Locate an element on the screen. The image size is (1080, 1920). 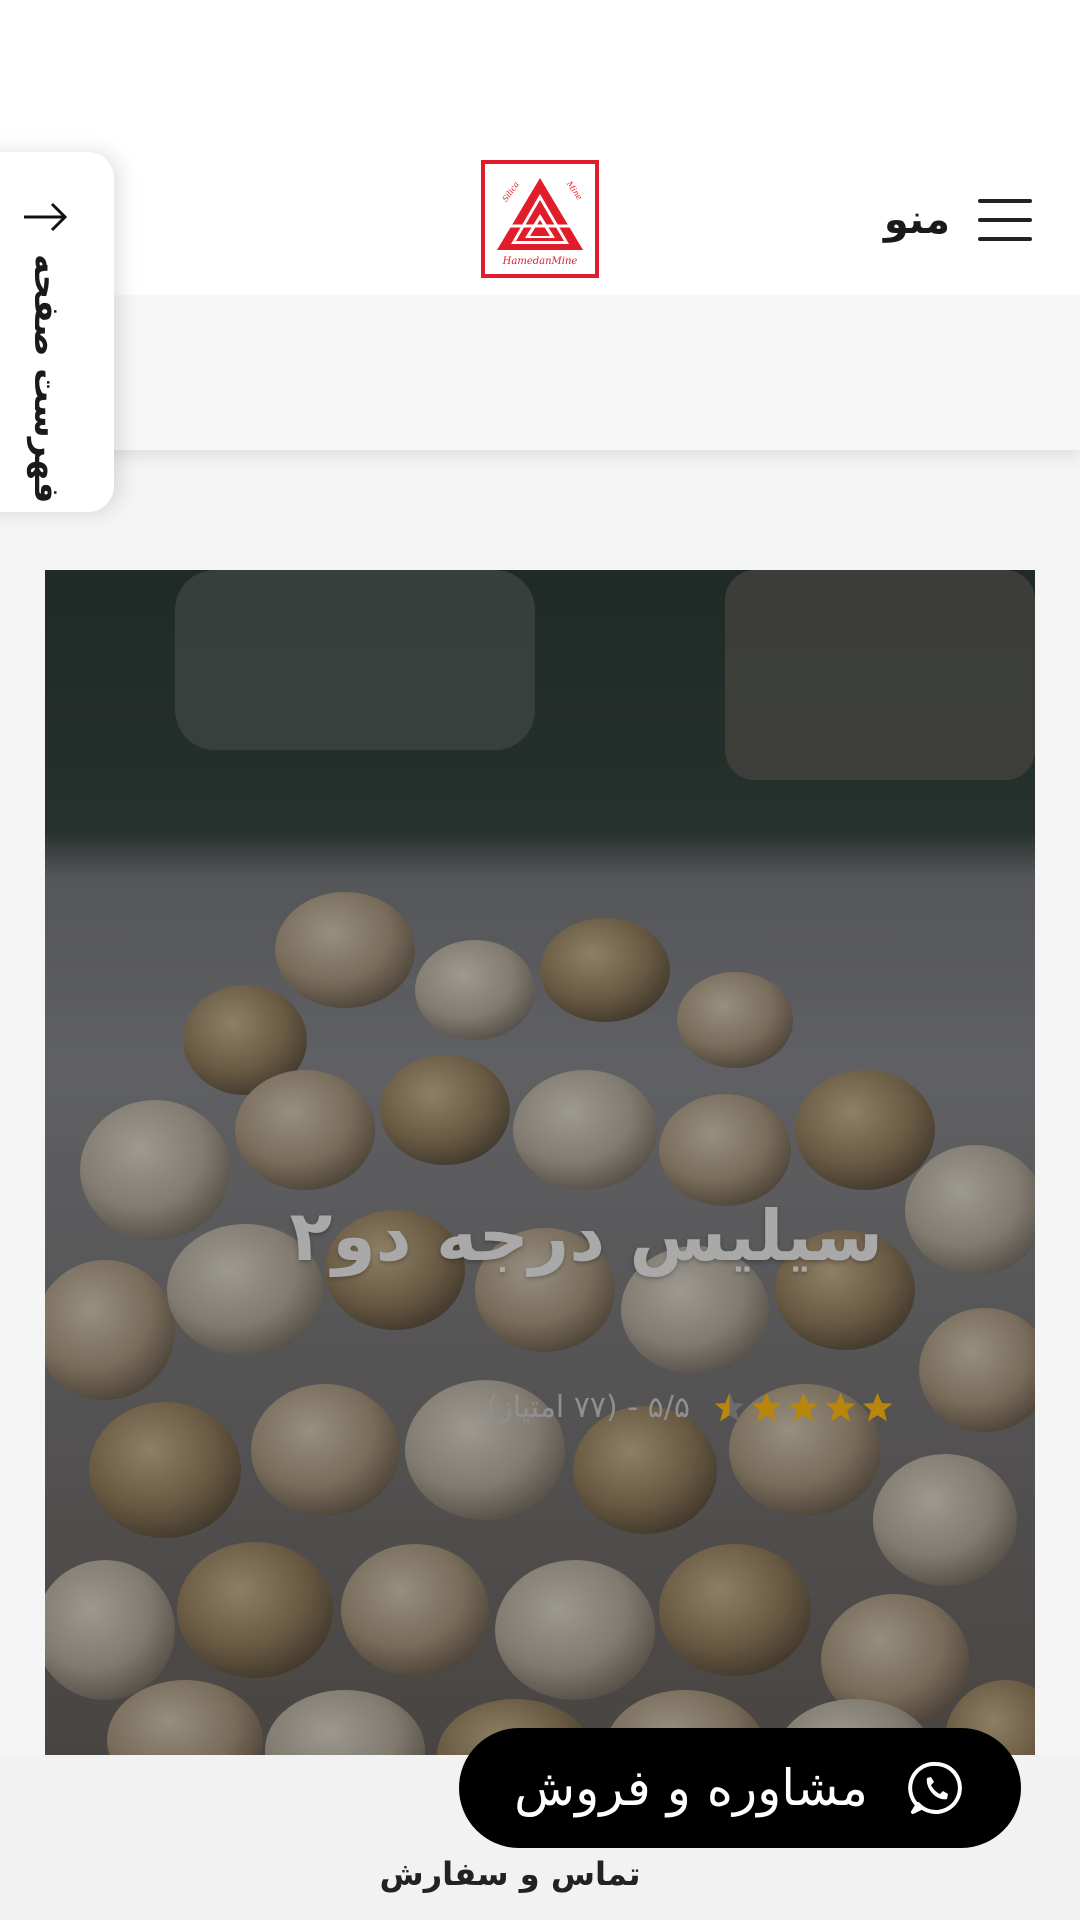
star-half-icon is located at coordinates (729, 1407).